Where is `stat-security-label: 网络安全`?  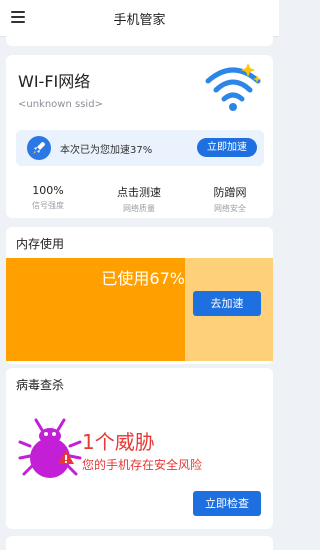 stat-security-label: 网络安全 is located at coordinates (230, 208).